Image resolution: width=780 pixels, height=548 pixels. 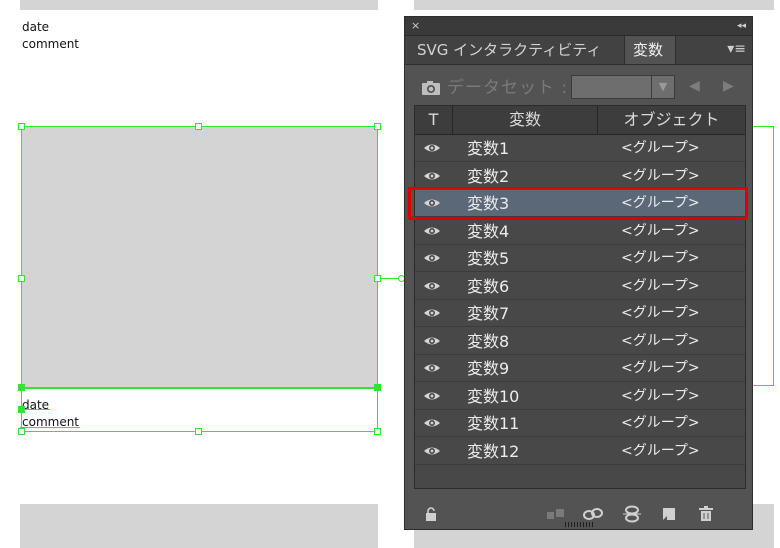 What do you see at coordinates (580, 396) in the screenshot?
I see `table-row: 変数10 <グループ>` at bounding box center [580, 396].